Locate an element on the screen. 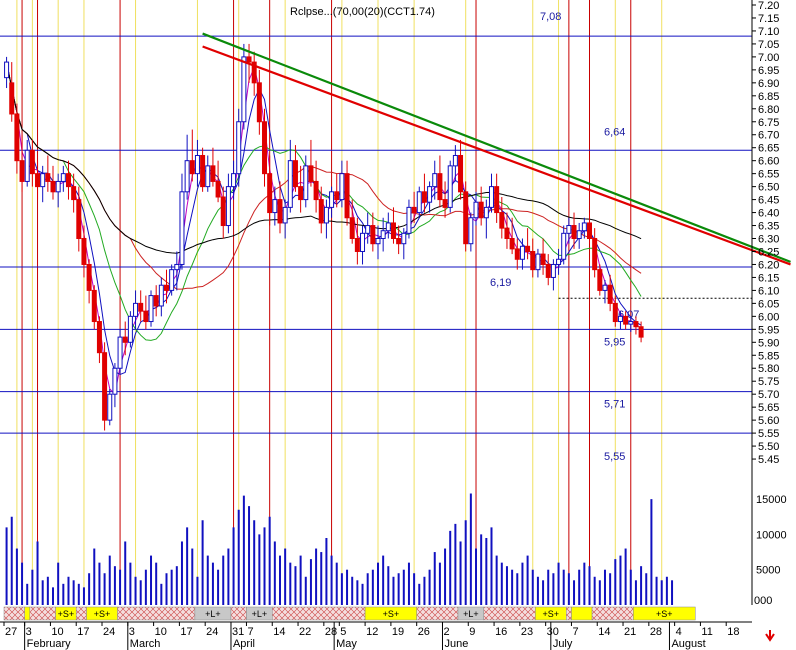 This screenshot has width=796, height=650. price-tick-label: 6.90 is located at coordinates (768, 84).